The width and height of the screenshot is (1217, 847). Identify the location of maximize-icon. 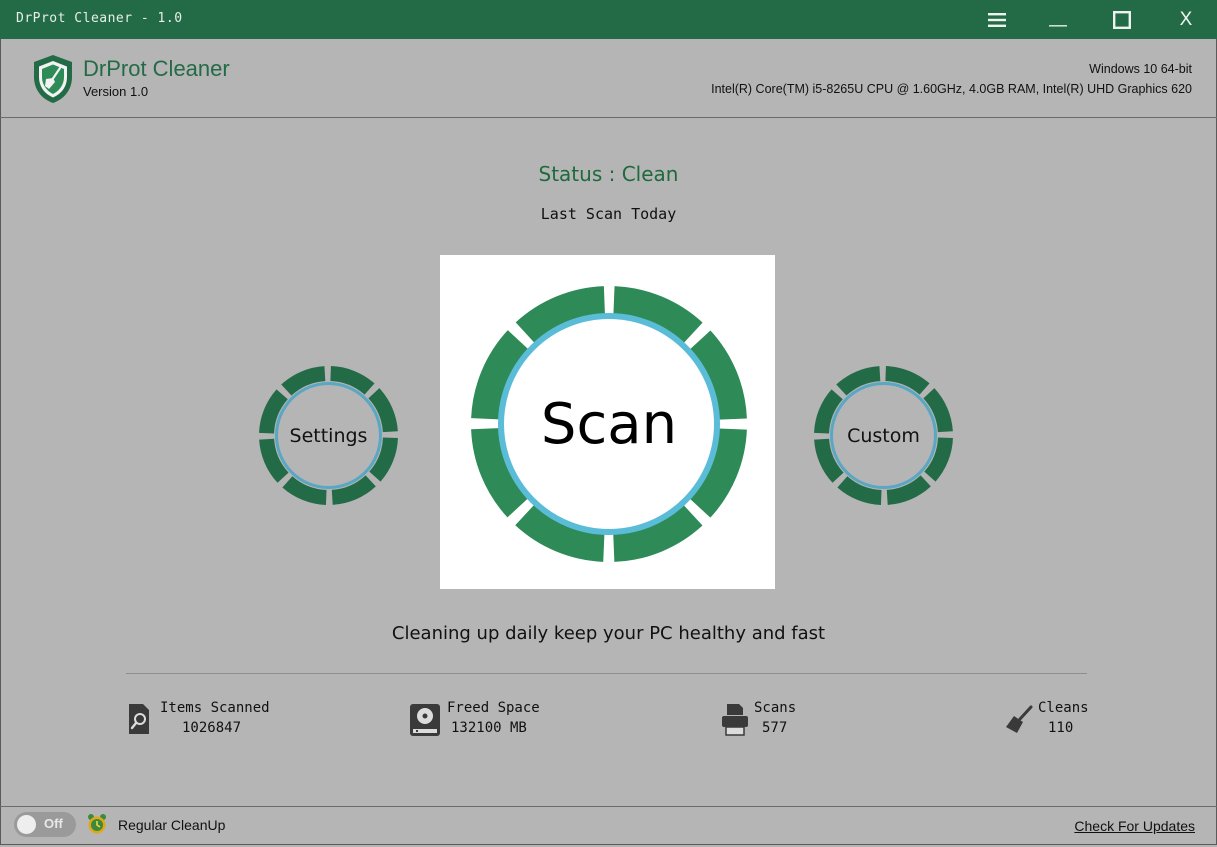
(1122, 19).